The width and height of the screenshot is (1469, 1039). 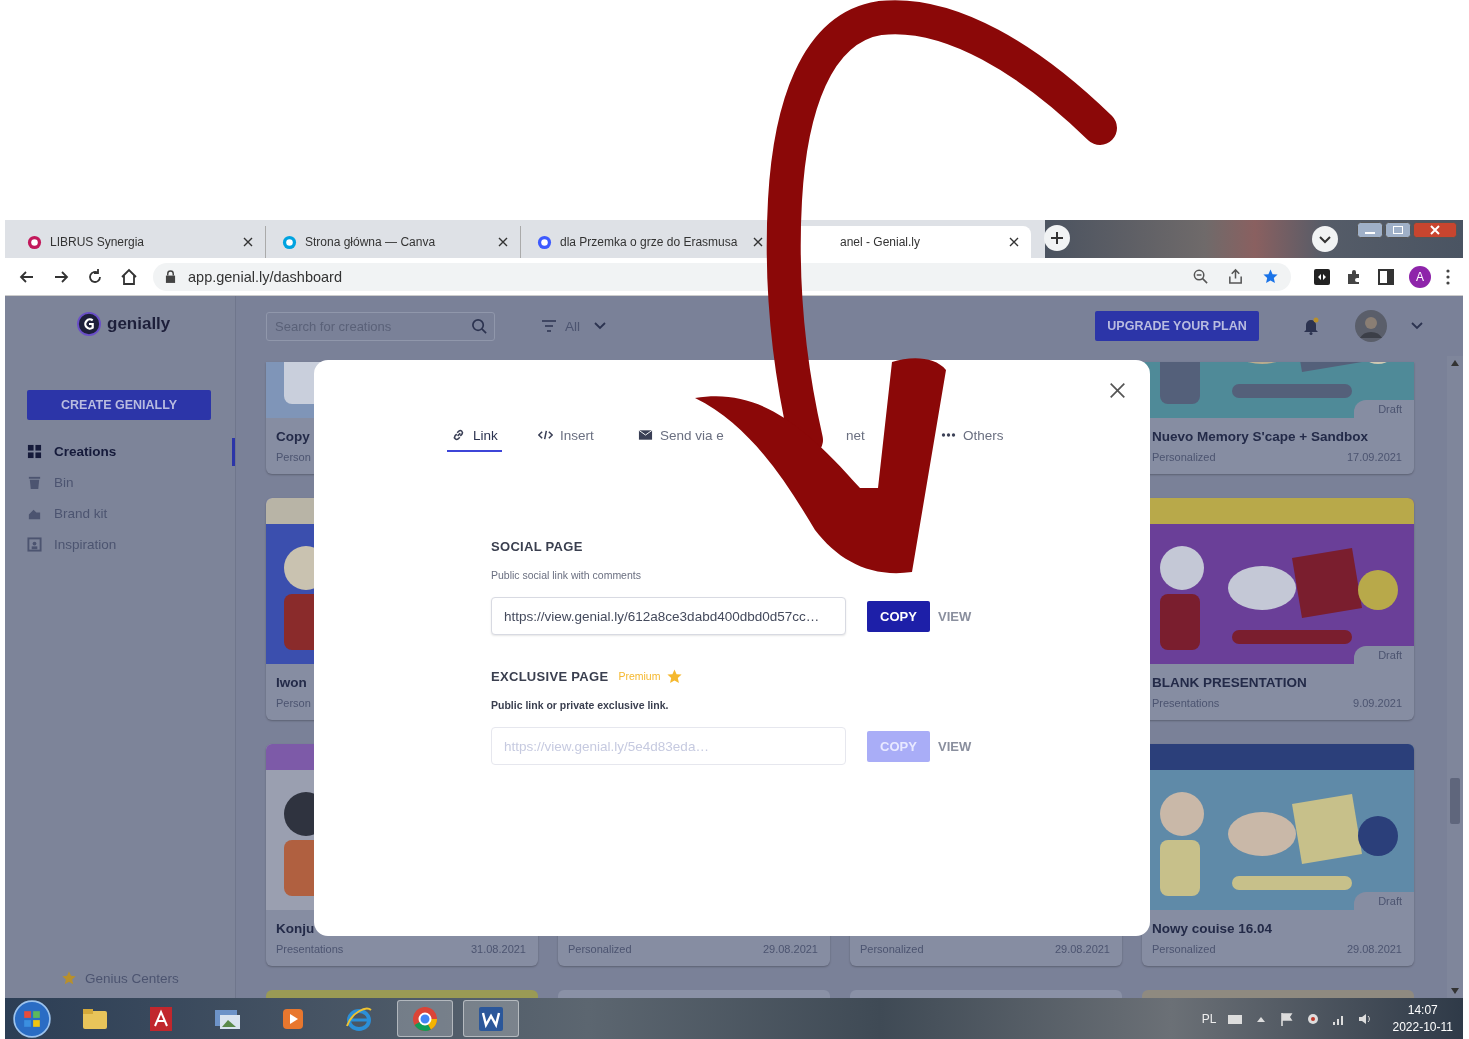 What do you see at coordinates (1209, 1018) in the screenshot?
I see `language-indicator: PL` at bounding box center [1209, 1018].